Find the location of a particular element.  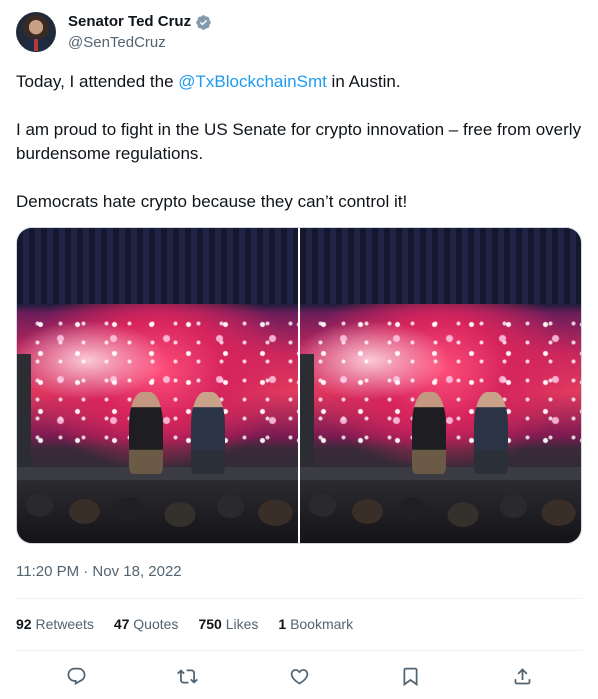

mention-link: @TxBlockchainSmt is located at coordinates (252, 81).